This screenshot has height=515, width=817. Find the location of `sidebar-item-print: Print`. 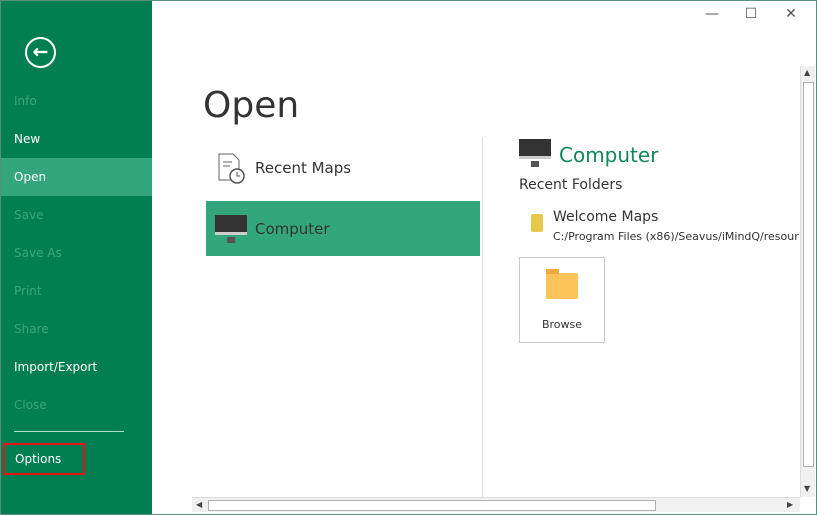

sidebar-item-print: Print is located at coordinates (76, 291).